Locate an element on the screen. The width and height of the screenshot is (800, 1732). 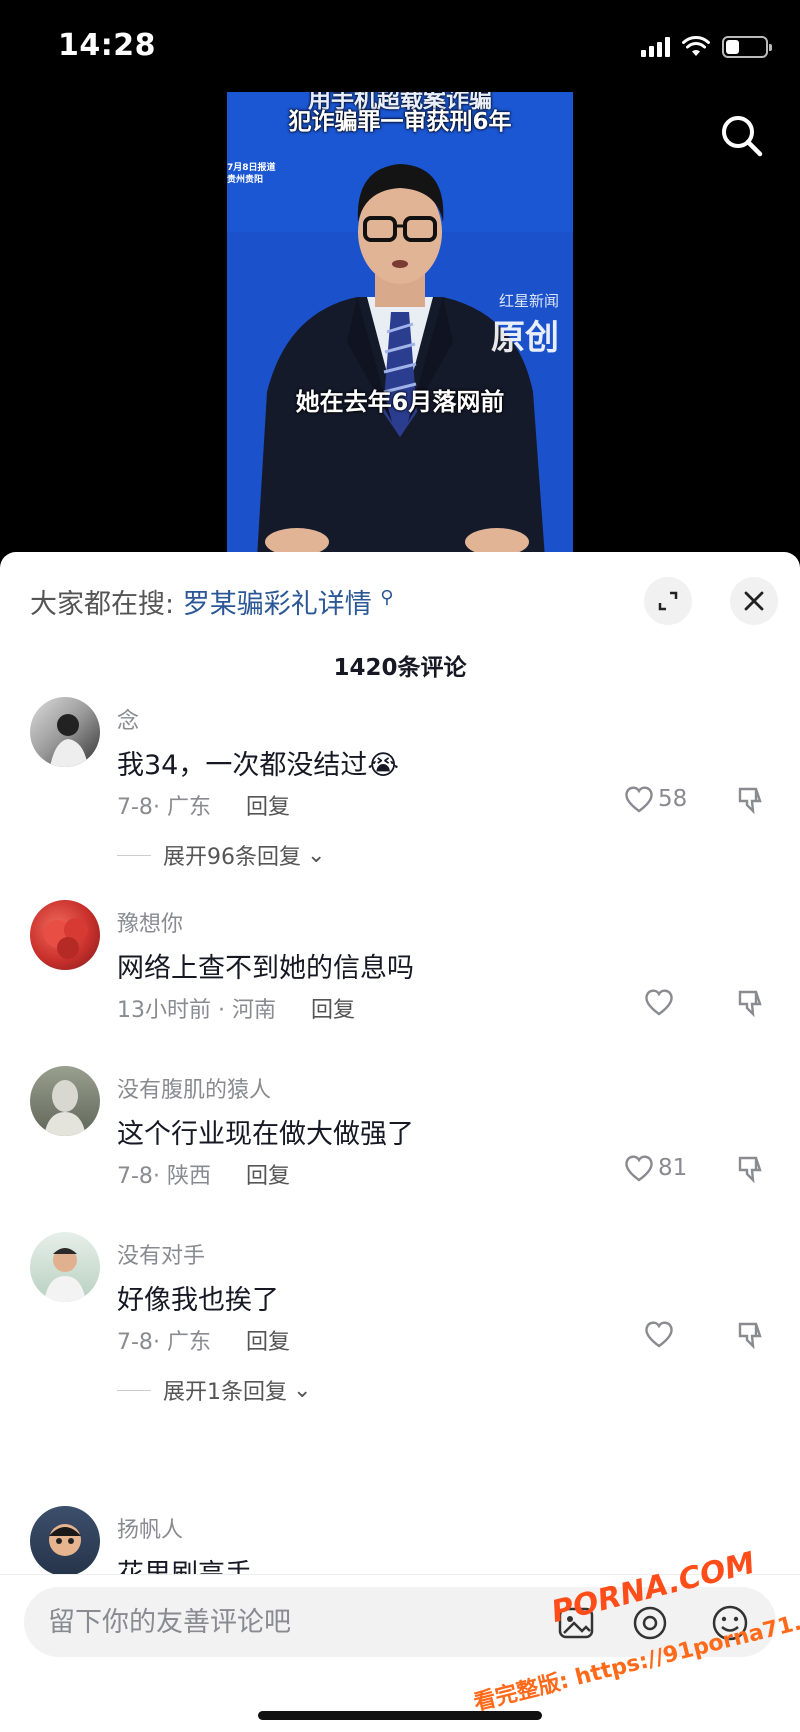
video-logo-source: 红星新闻 is located at coordinates (528, 301).